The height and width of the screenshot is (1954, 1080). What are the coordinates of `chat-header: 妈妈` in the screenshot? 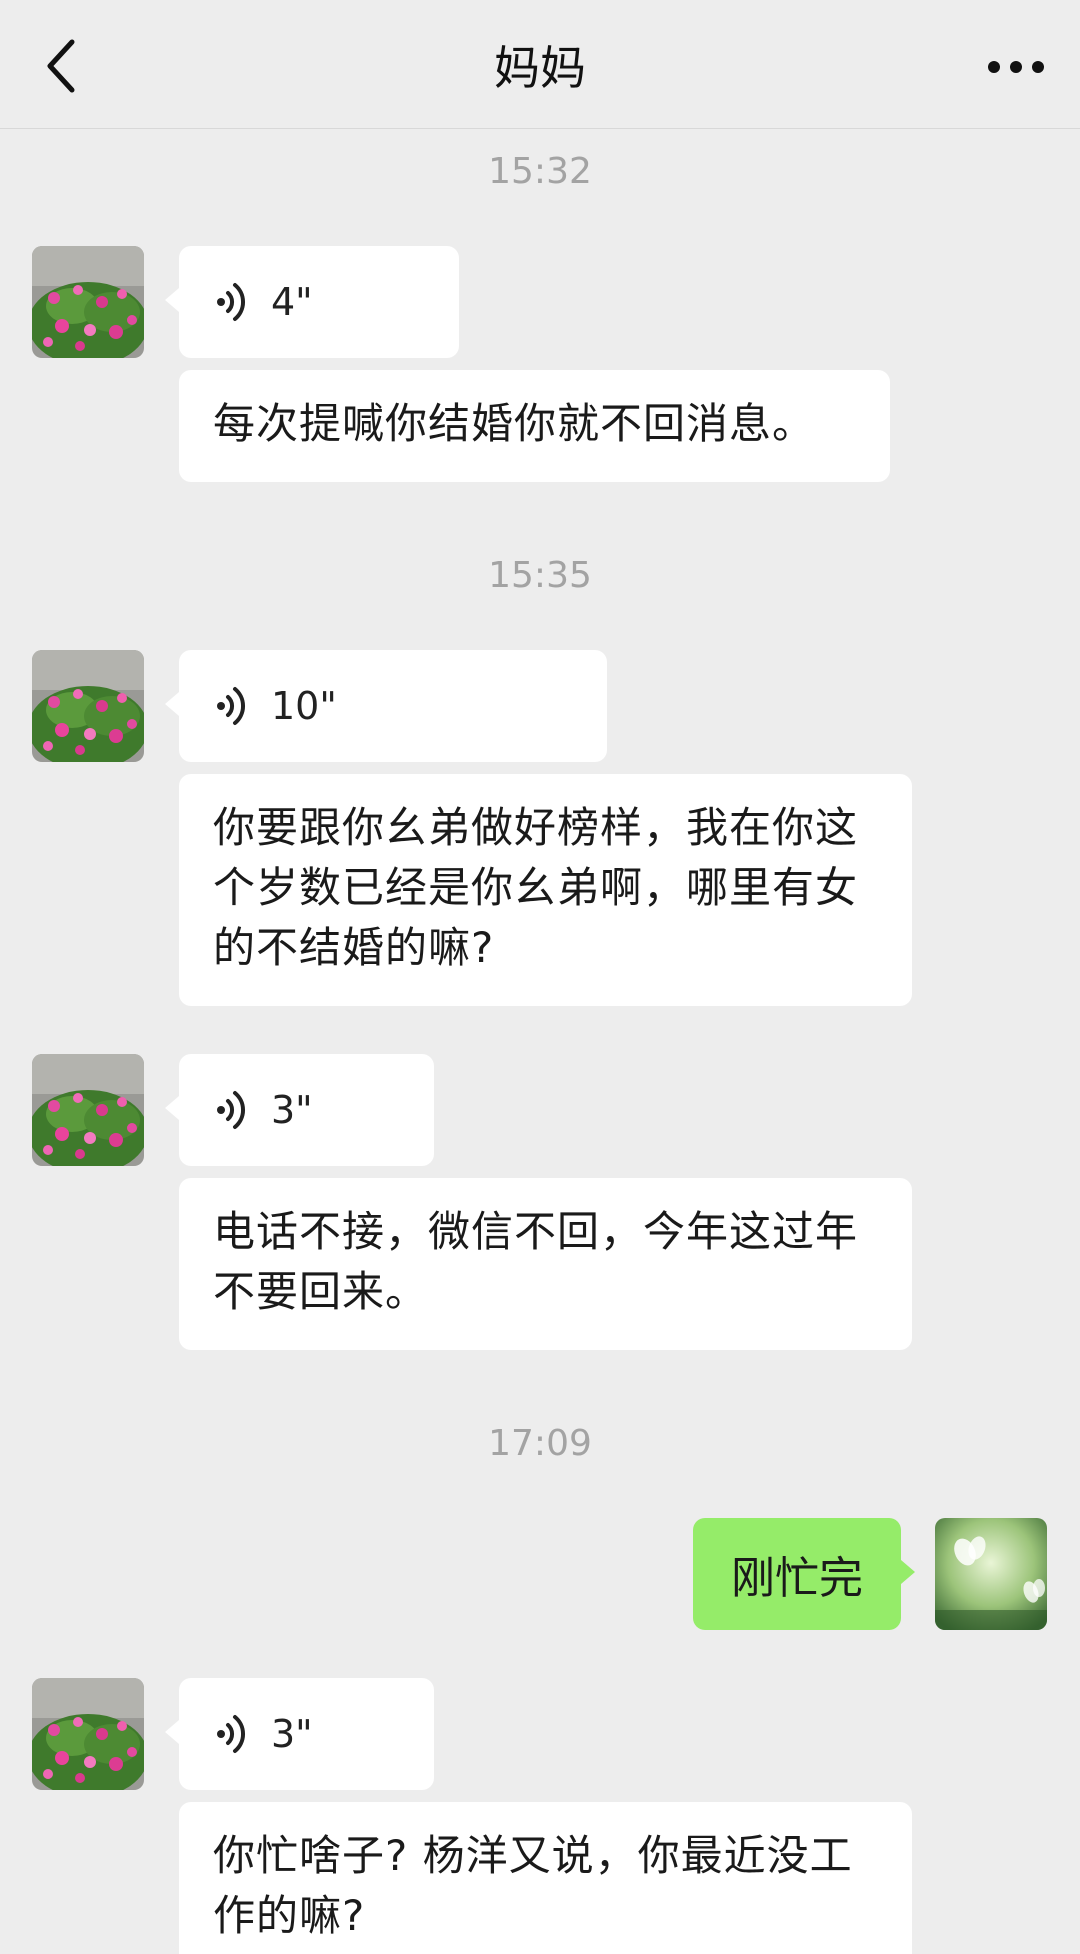 It's located at (540, 64).